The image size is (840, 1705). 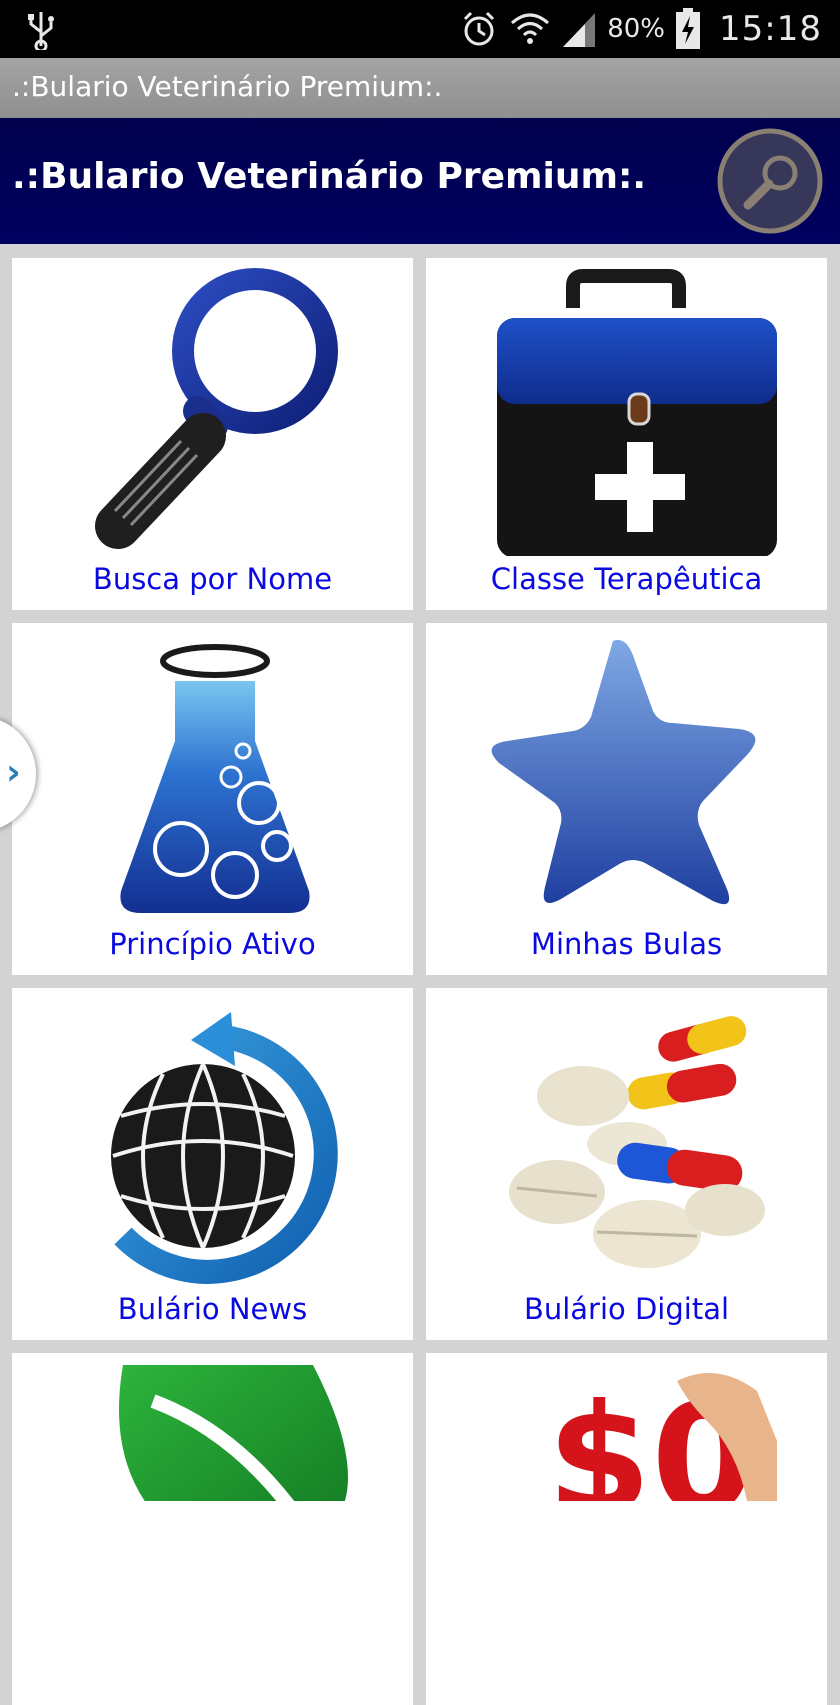 I want to click on app-title-bar: .:Bulario Veterinário Premium:., so click(x=420, y=88).